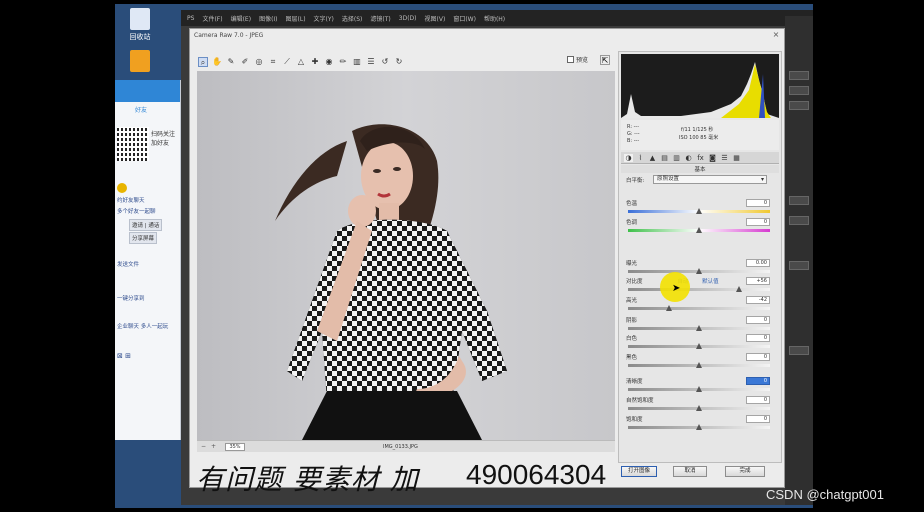  Describe the element at coordinates (688, 158) in the screenshot. I see `tab-lens-icon: ◐` at that location.